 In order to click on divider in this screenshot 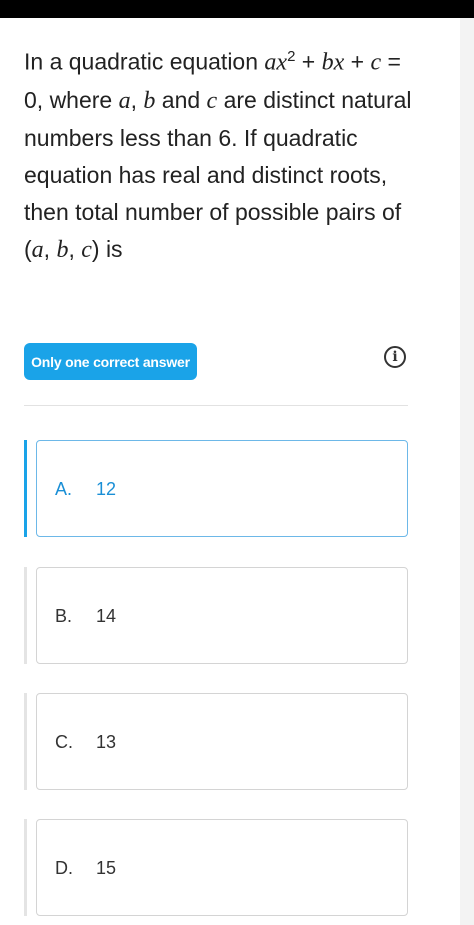, I will do `click(216, 405)`.